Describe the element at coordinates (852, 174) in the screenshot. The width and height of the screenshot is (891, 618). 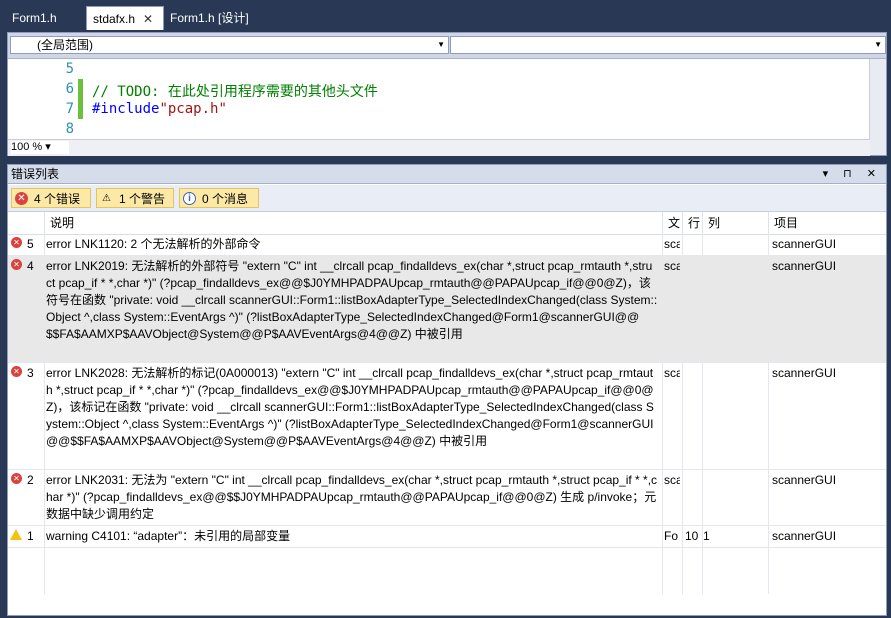
I see `window-buttons: ▾ ⊓ ✕` at that location.